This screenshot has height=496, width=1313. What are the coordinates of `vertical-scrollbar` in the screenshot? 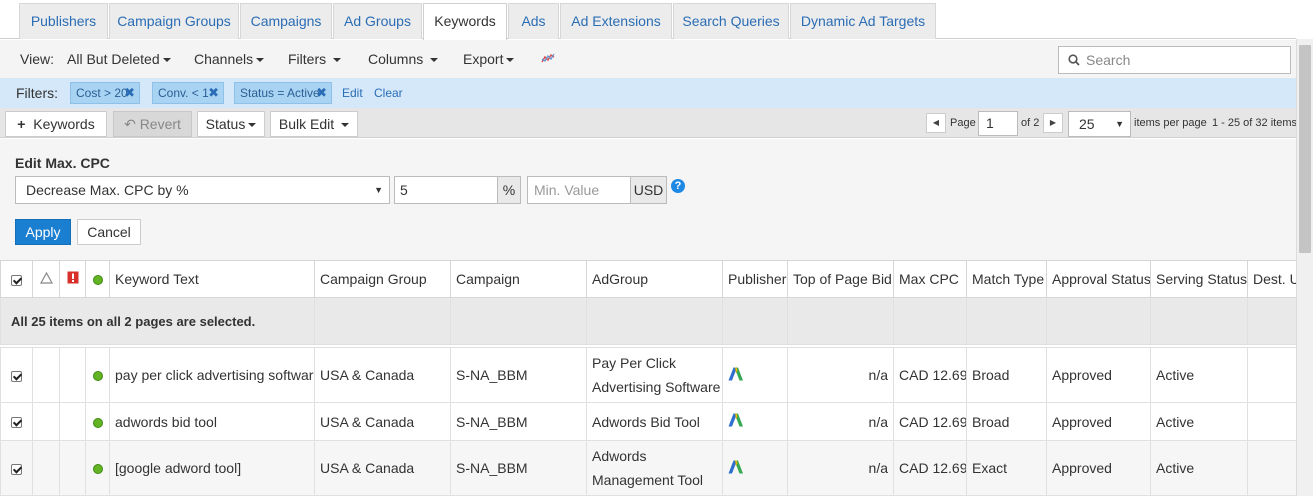 It's located at (1304, 267).